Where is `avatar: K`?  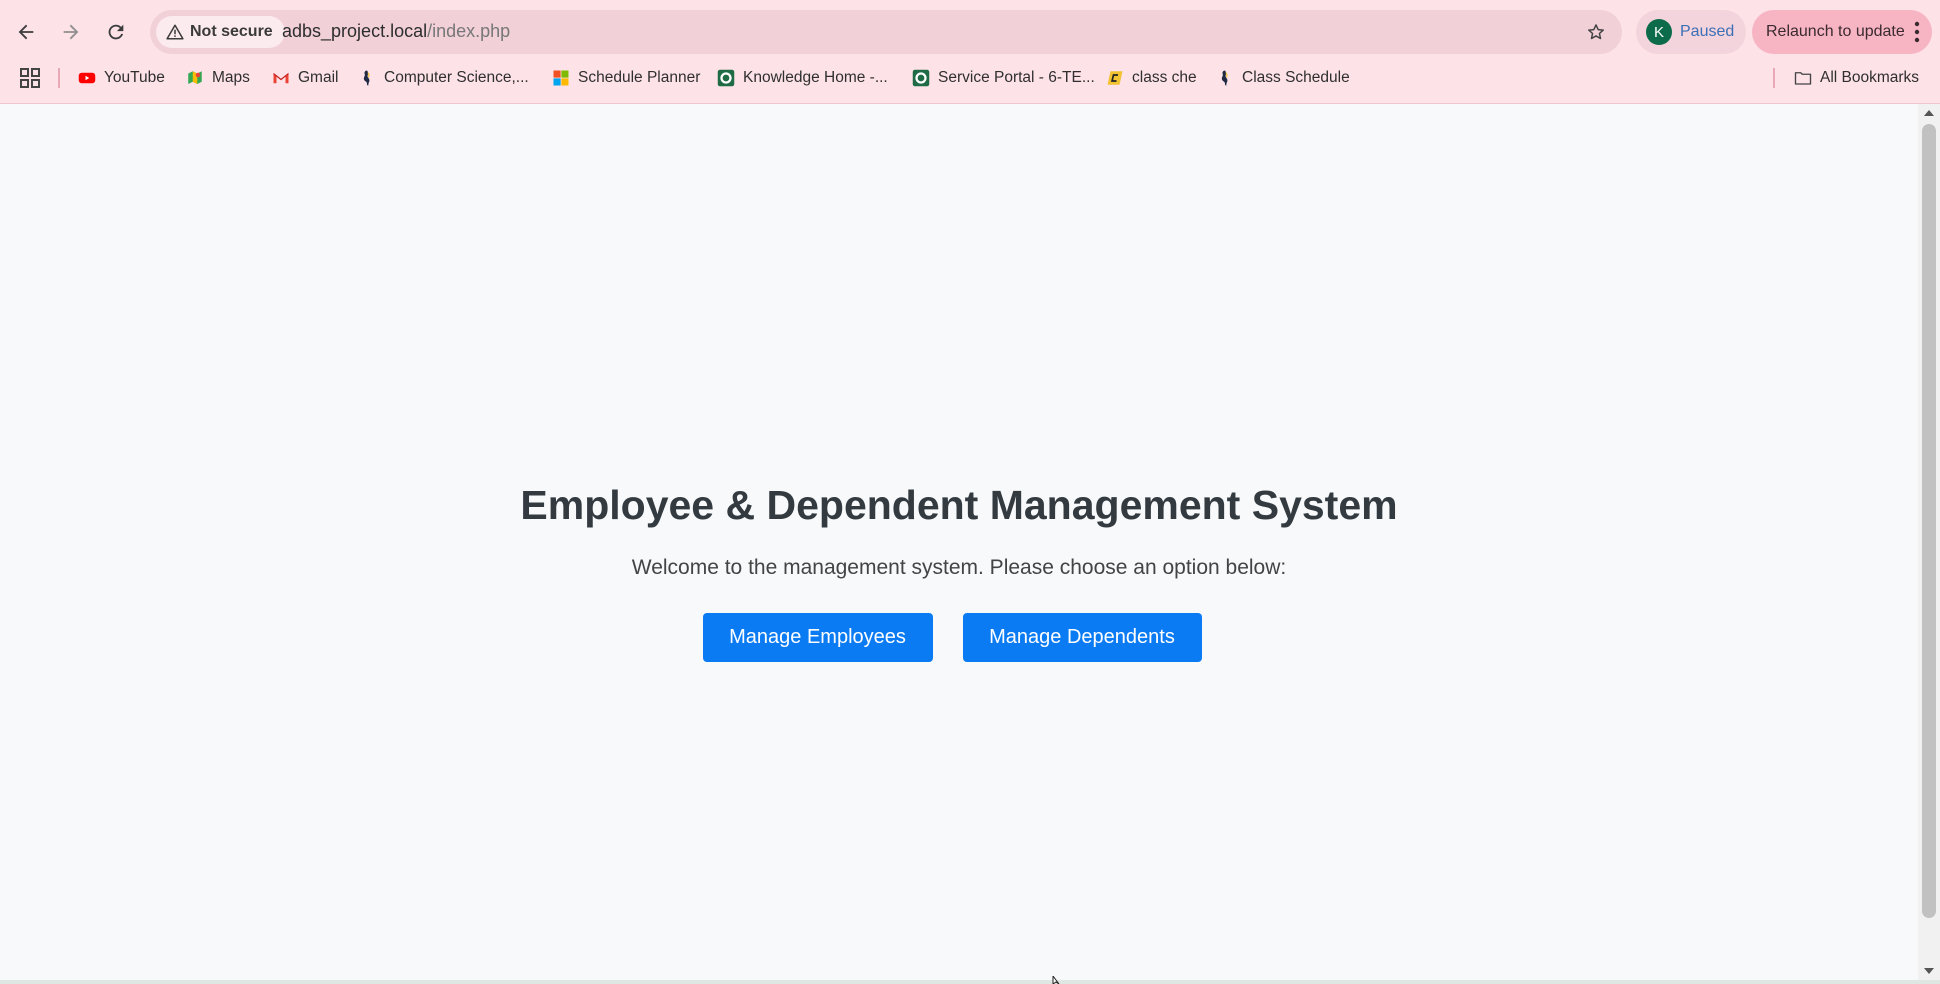
avatar: K is located at coordinates (1659, 32).